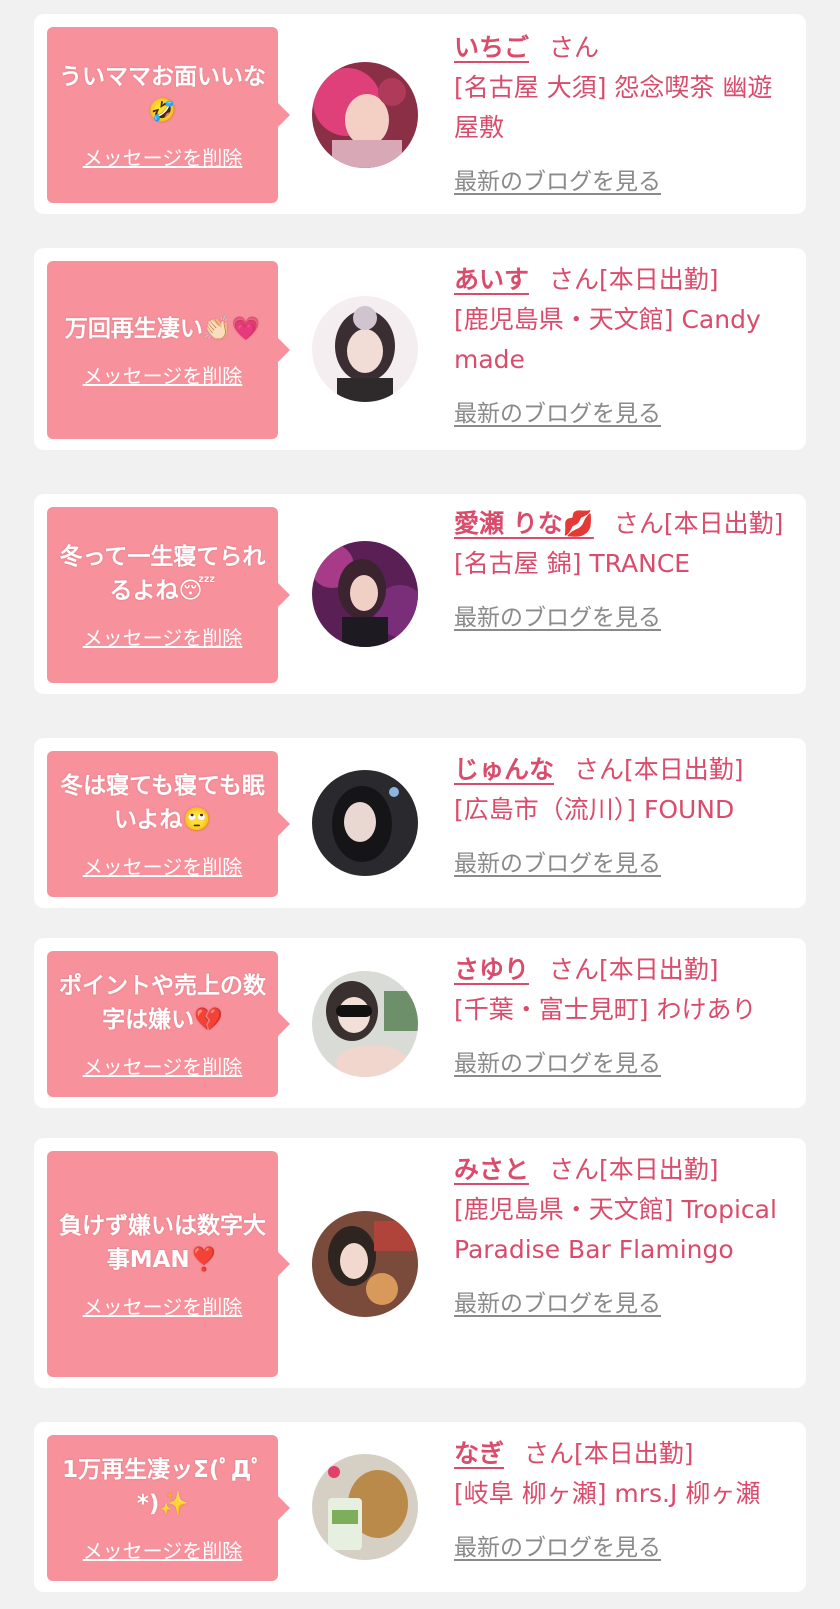 The height and width of the screenshot is (1609, 840). I want to click on message-bubble: ういママお面いいな🤣 メッセージを削除, so click(168, 115).